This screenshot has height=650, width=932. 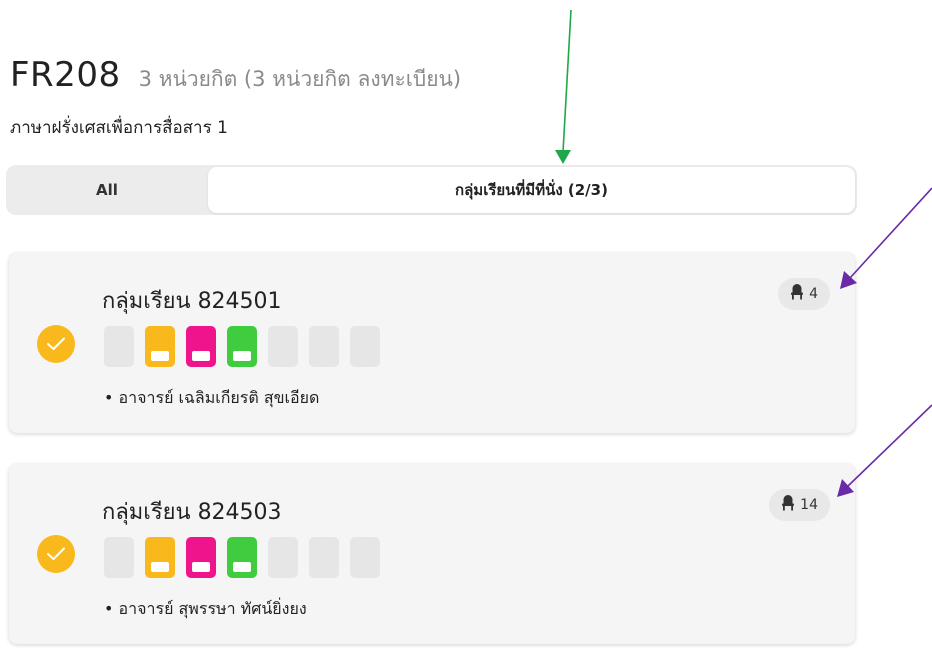 I want to click on seat-count-badge: 14, so click(x=799, y=505).